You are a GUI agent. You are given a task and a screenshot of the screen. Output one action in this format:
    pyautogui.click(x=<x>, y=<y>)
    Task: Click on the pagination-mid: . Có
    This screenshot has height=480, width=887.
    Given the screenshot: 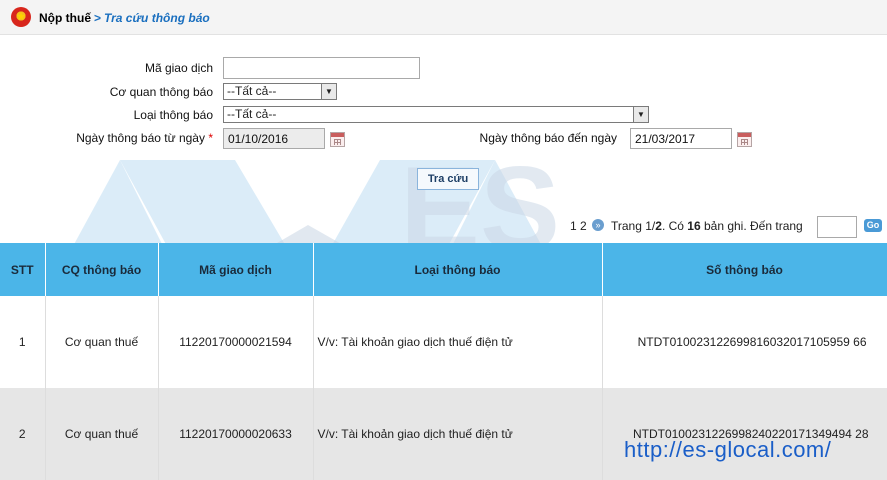 What is the action you would take?
    pyautogui.click(x=674, y=226)
    